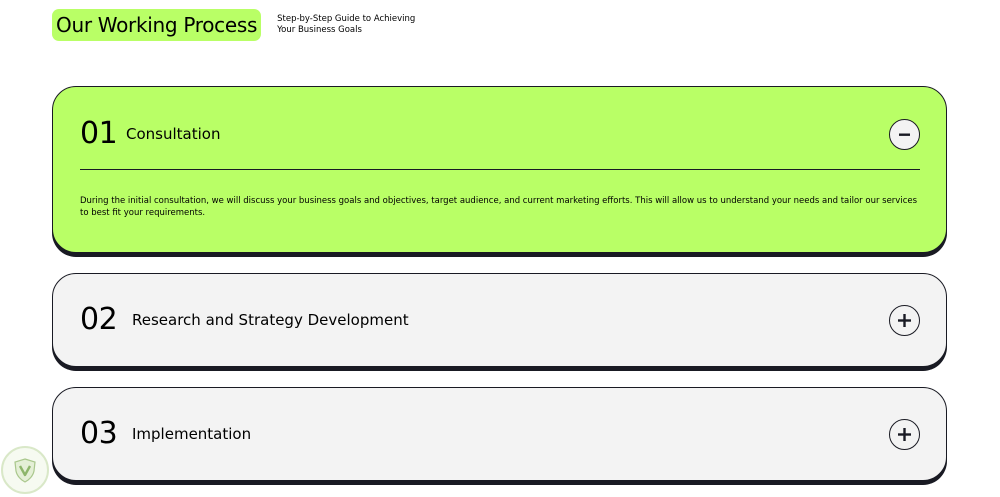 The height and width of the screenshot is (497, 1000). What do you see at coordinates (500, 134) in the screenshot?
I see `step-header: 01 Consultation` at bounding box center [500, 134].